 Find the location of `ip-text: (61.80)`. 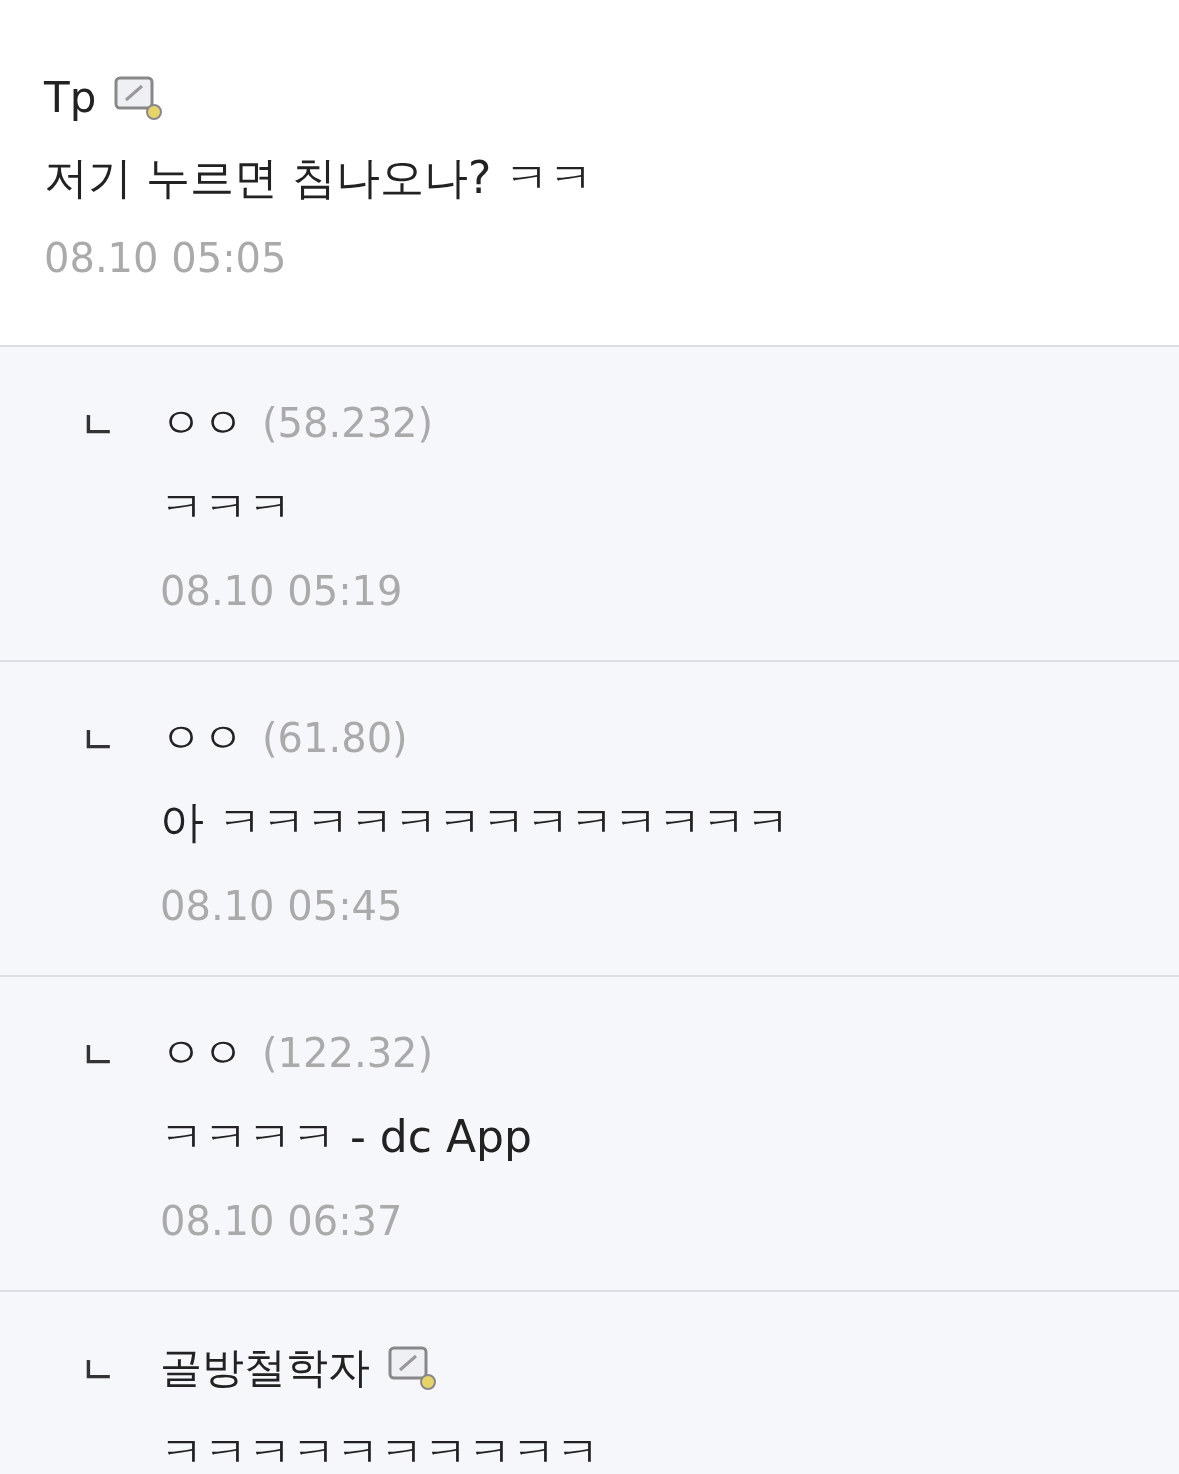

ip-text: (61.80) is located at coordinates (335, 738).